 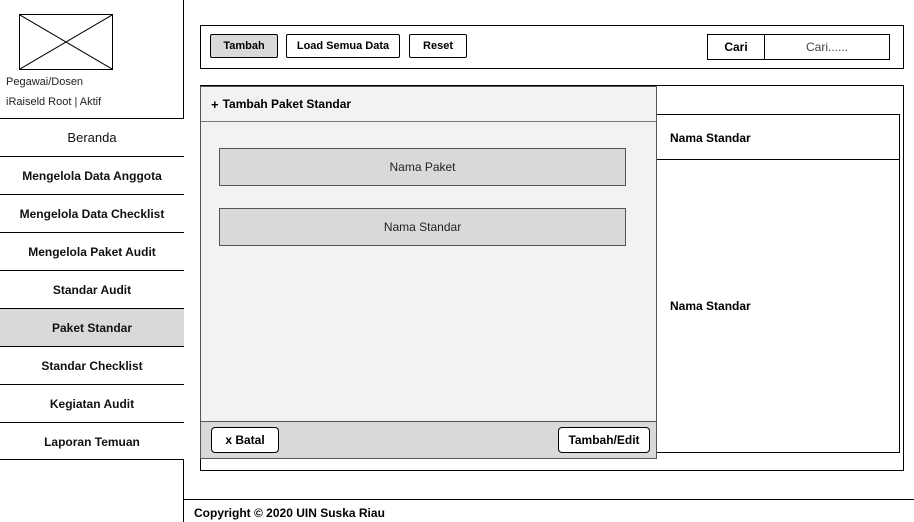 What do you see at coordinates (92, 327) in the screenshot?
I see `sidebar-item-paket-standar: Paket Standar` at bounding box center [92, 327].